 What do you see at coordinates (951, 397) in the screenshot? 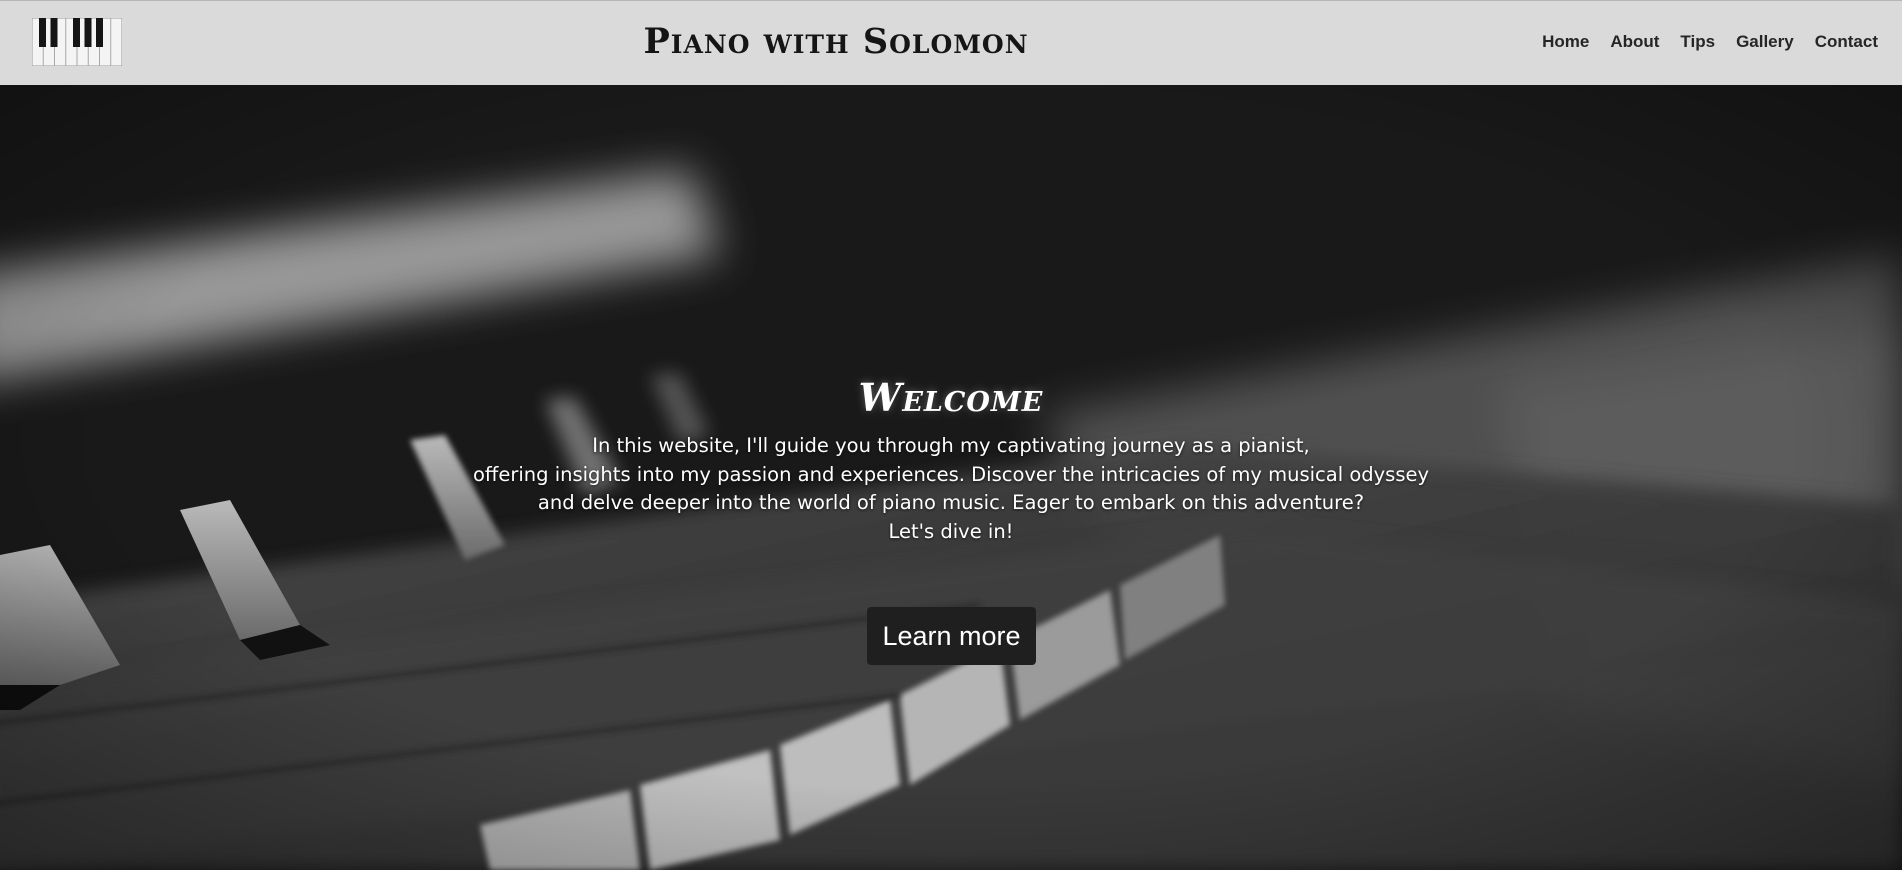
I see `hero-heading: Welcome` at bounding box center [951, 397].